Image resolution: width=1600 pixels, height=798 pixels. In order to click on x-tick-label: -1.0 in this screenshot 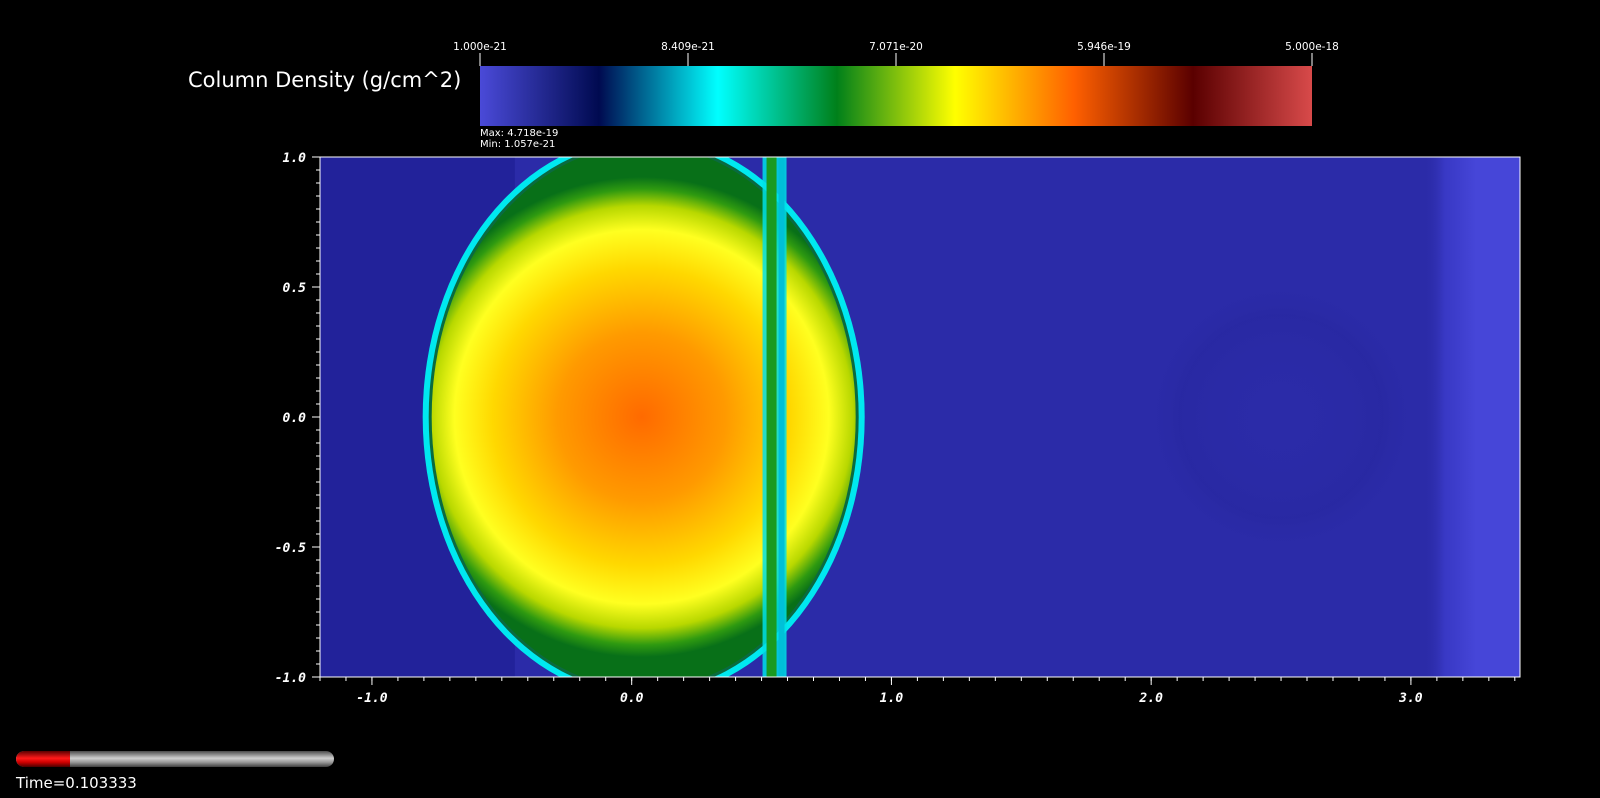, I will do `click(371, 698)`.